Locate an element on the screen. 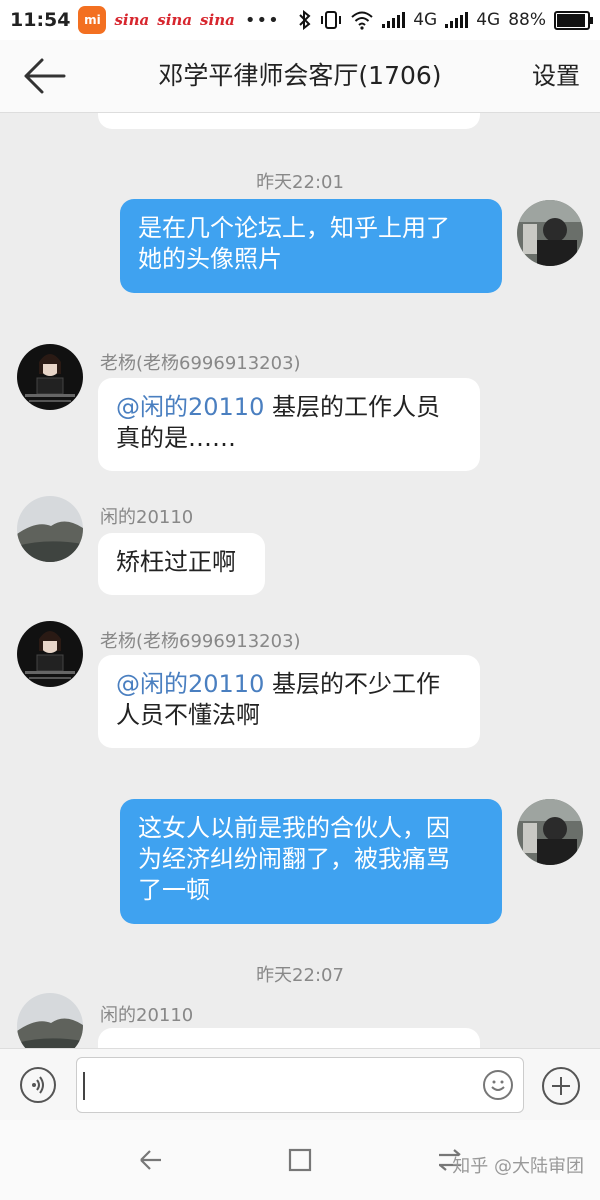  incoming-message-bubble: 矫枉过正啊 is located at coordinates (181, 564).